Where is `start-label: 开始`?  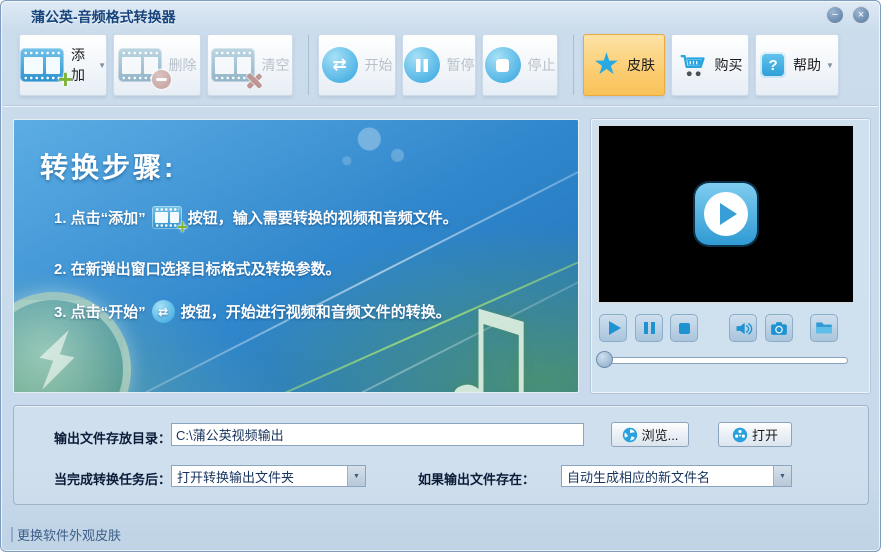
start-label: 开始 is located at coordinates (378, 65).